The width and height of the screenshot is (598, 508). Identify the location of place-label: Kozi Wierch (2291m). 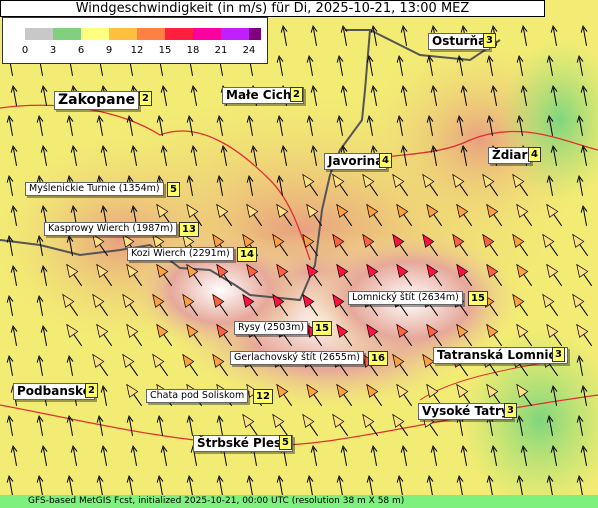
(180, 254).